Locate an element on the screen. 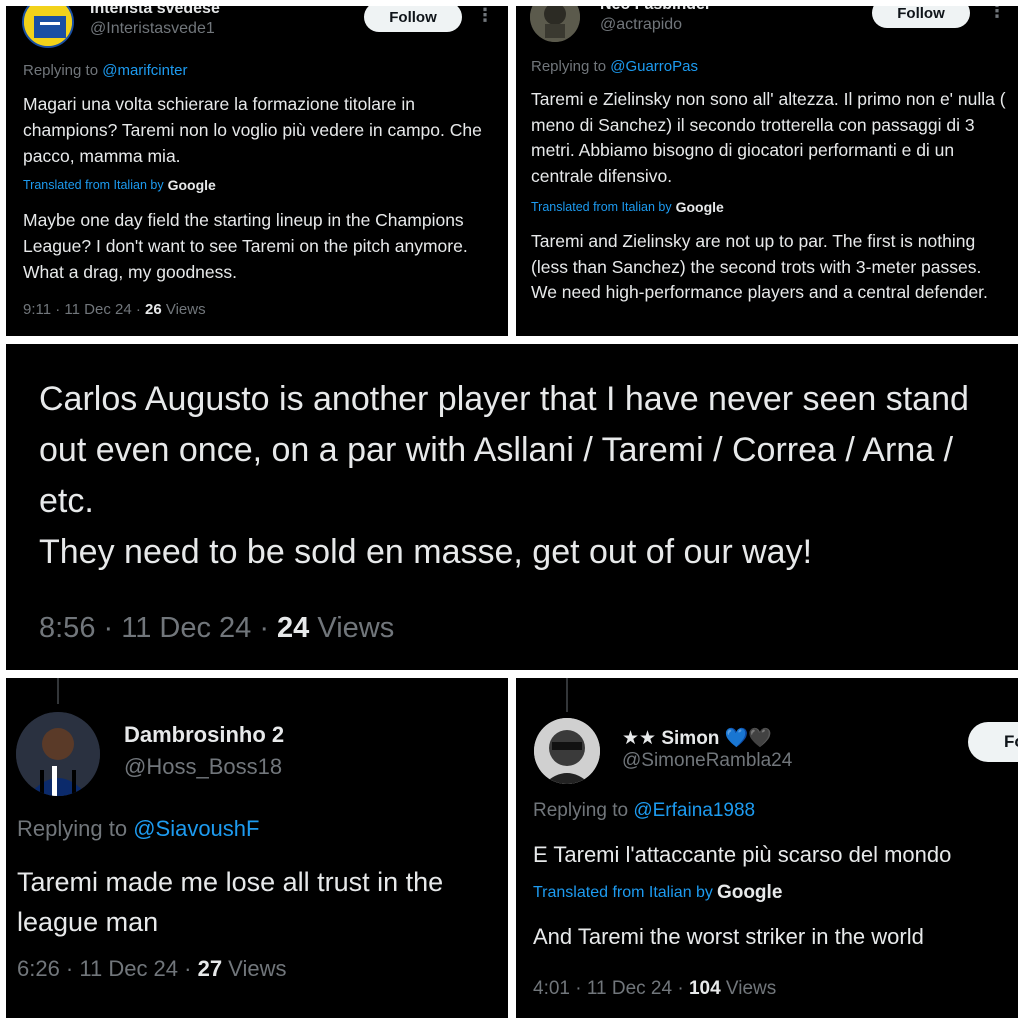 The width and height of the screenshot is (1024, 1024). tweet-meta: 9:11 · 11 Dec 24 · 26 Views is located at coordinates (114, 309).